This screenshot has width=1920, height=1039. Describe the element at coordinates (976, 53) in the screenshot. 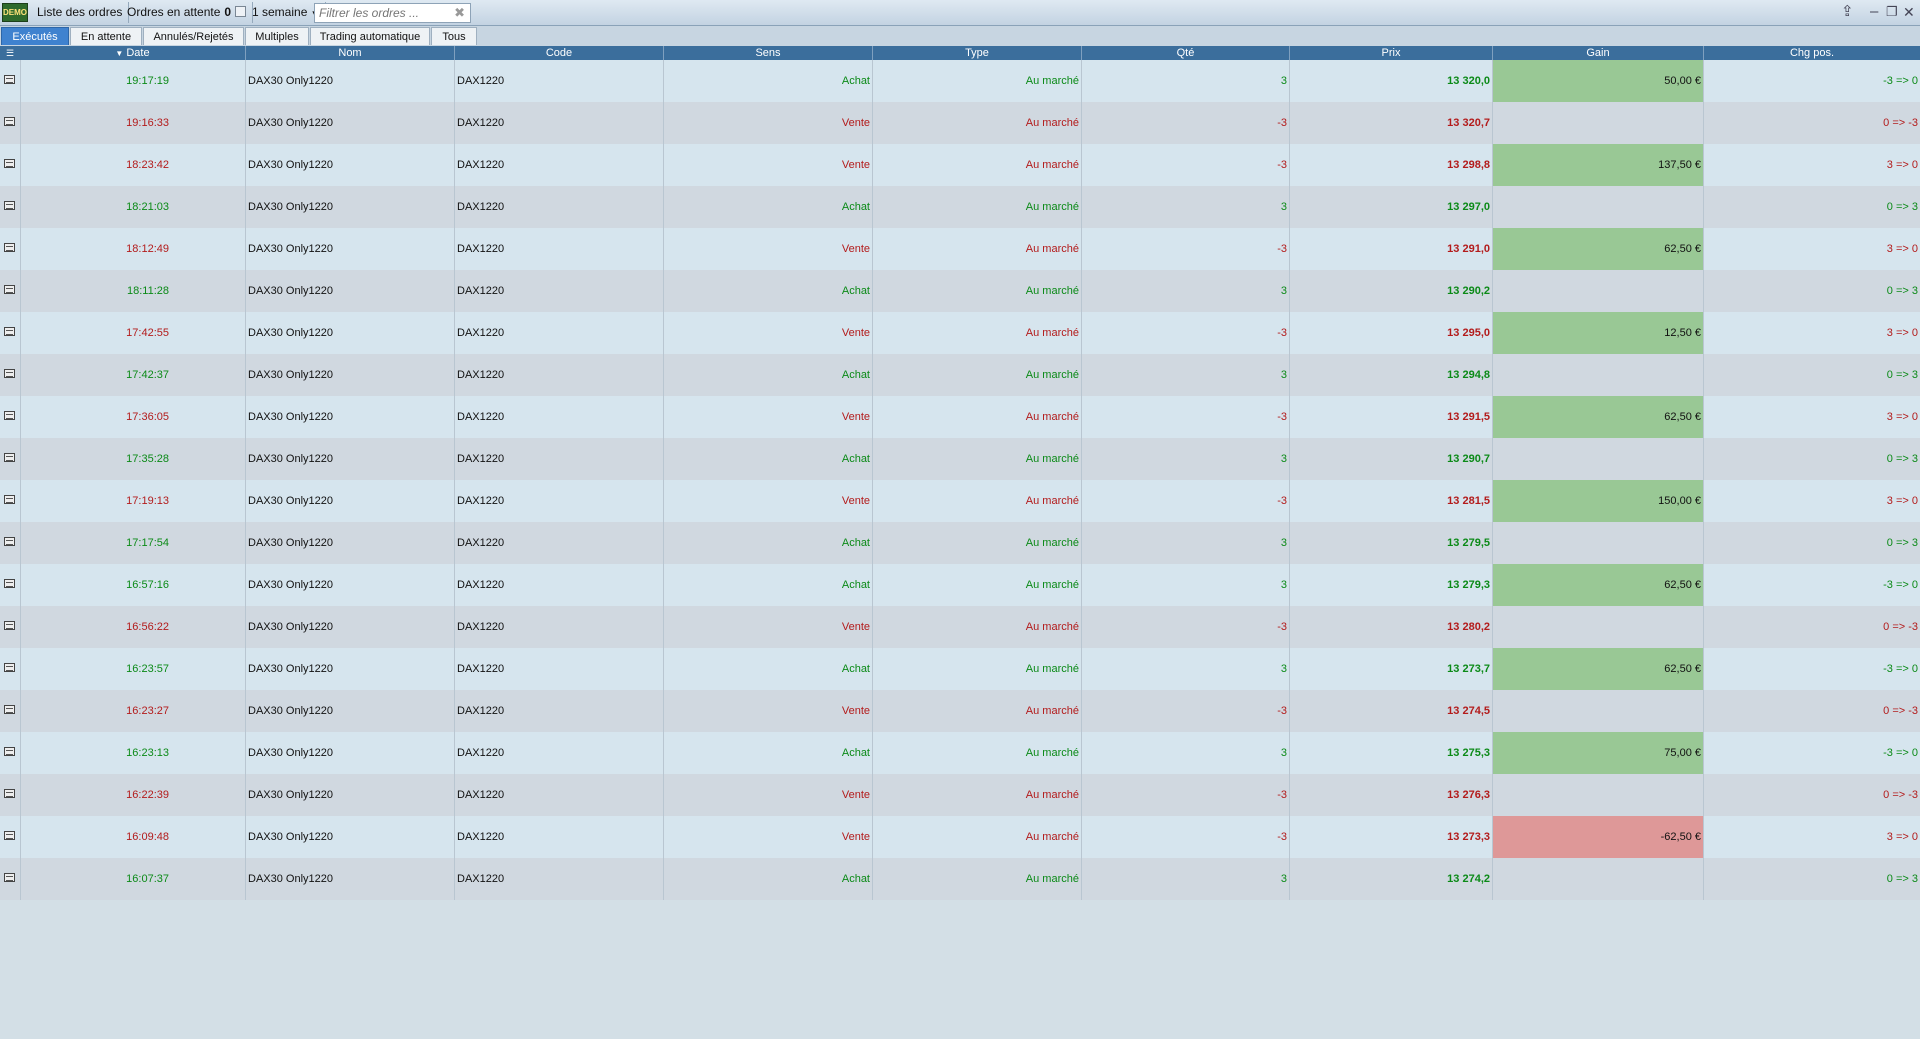

I see `column-type: Type` at that location.